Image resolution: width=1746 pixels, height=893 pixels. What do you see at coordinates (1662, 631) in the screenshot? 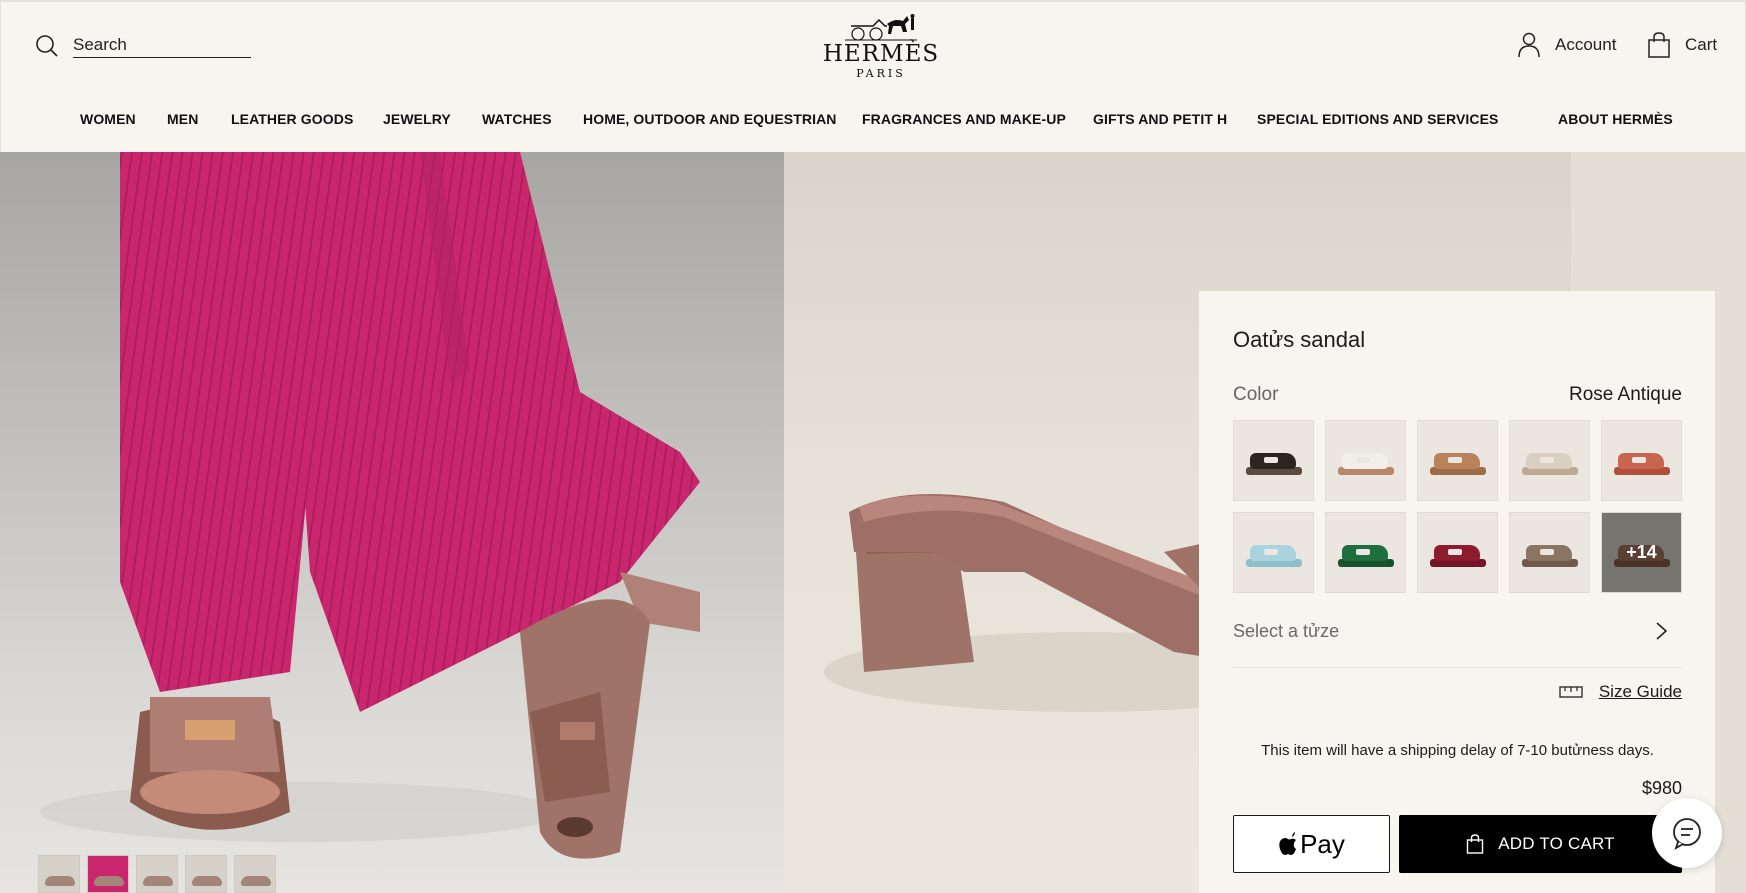
I see `chevron-right-icon` at bounding box center [1662, 631].